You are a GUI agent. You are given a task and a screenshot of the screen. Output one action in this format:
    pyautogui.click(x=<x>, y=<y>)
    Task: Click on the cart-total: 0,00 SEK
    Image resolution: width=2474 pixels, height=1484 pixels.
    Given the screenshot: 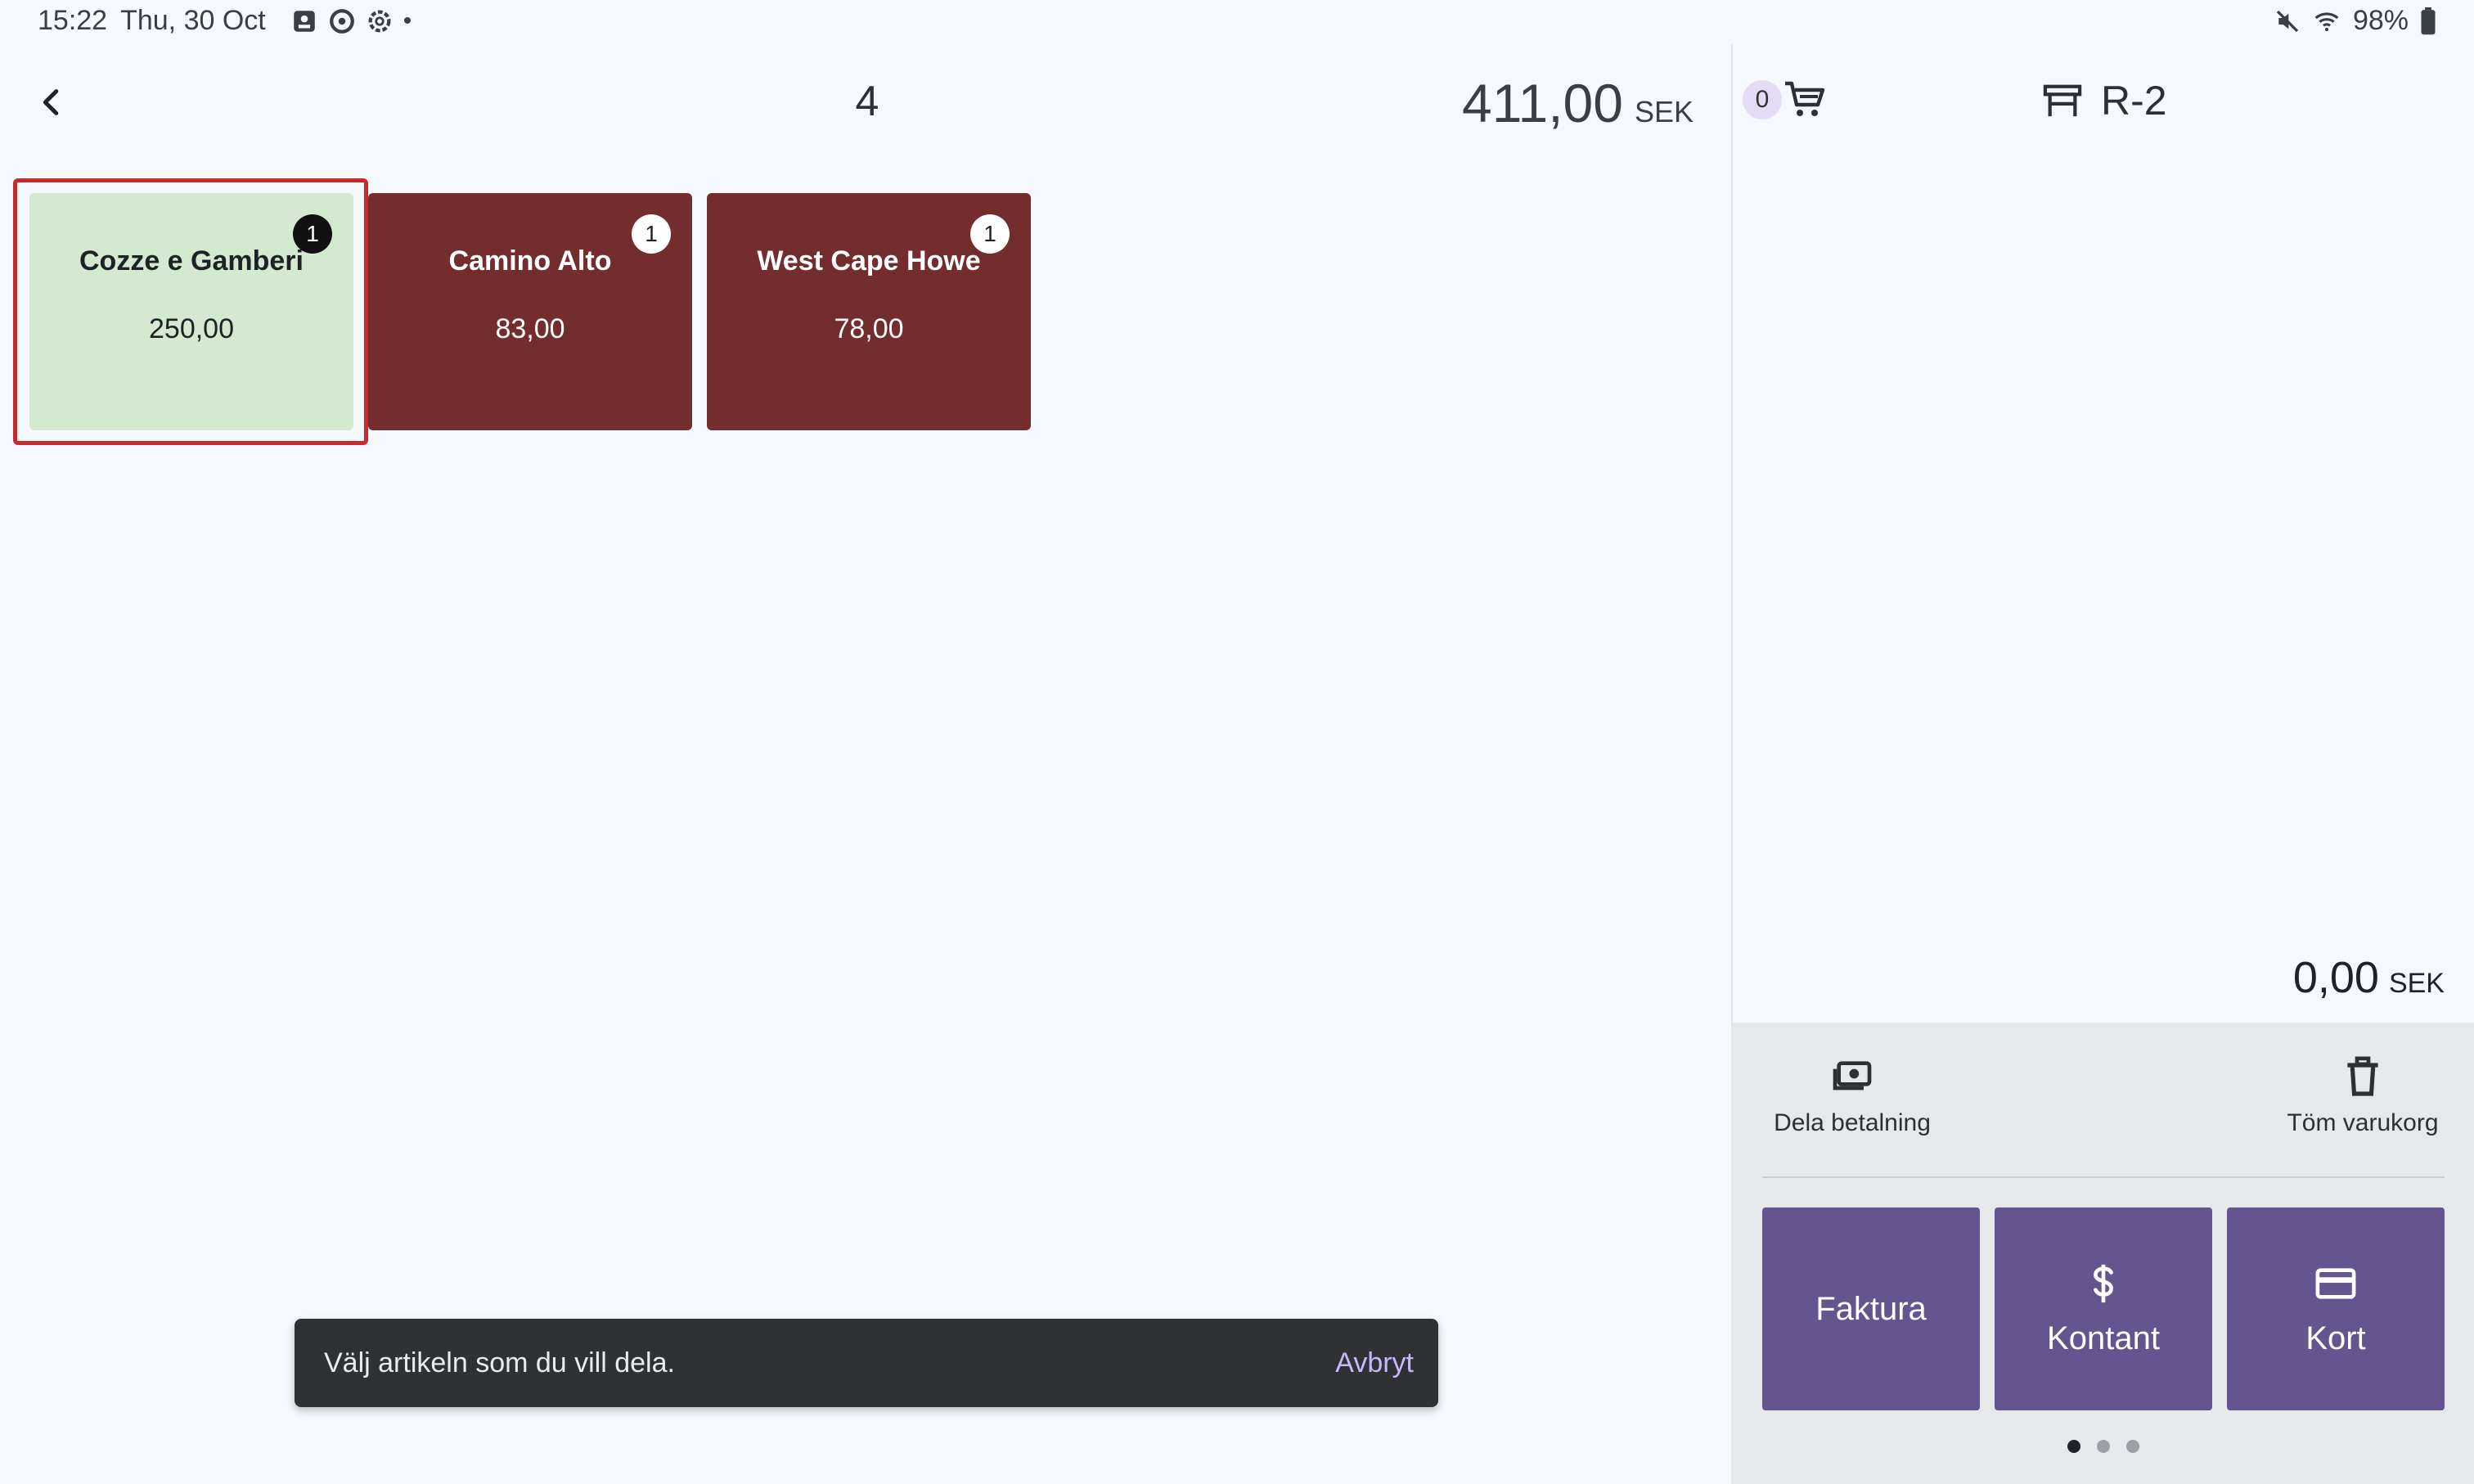 What is the action you would take?
    pyautogui.click(x=2369, y=977)
    